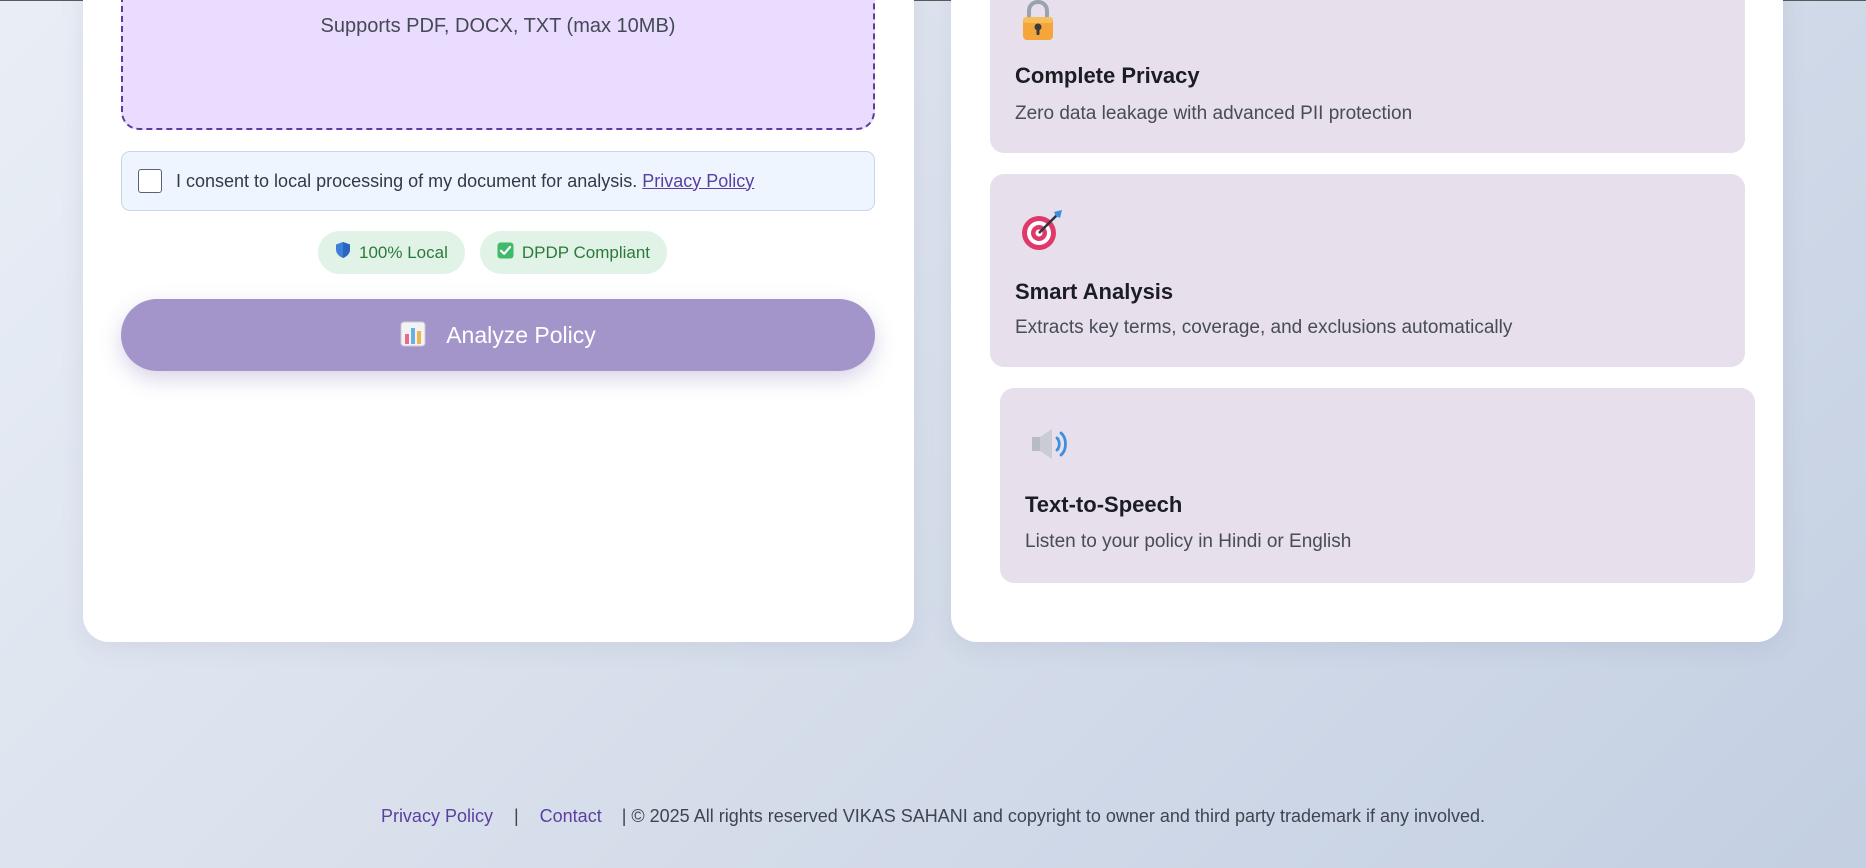  What do you see at coordinates (571, 816) in the screenshot?
I see `footer-contact-link: Contact` at bounding box center [571, 816].